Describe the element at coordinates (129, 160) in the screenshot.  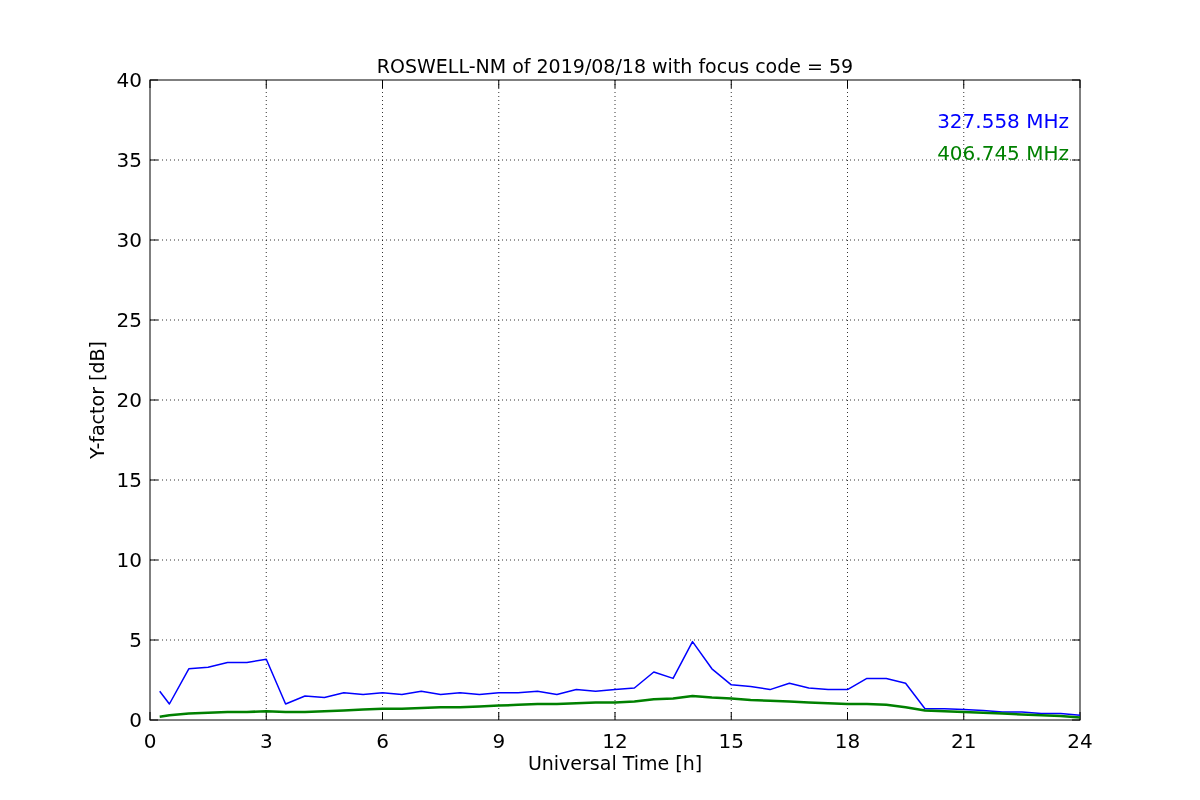
I see `axis-tick-label: 35` at that location.